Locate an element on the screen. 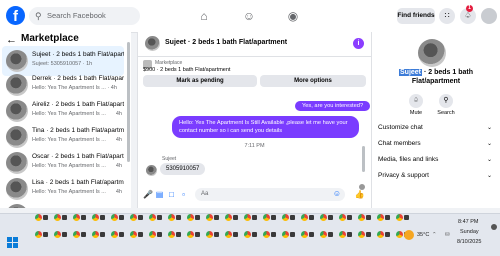 This screenshot has width=500, height=256. clock-day: Sunday is located at coordinates (469, 232).